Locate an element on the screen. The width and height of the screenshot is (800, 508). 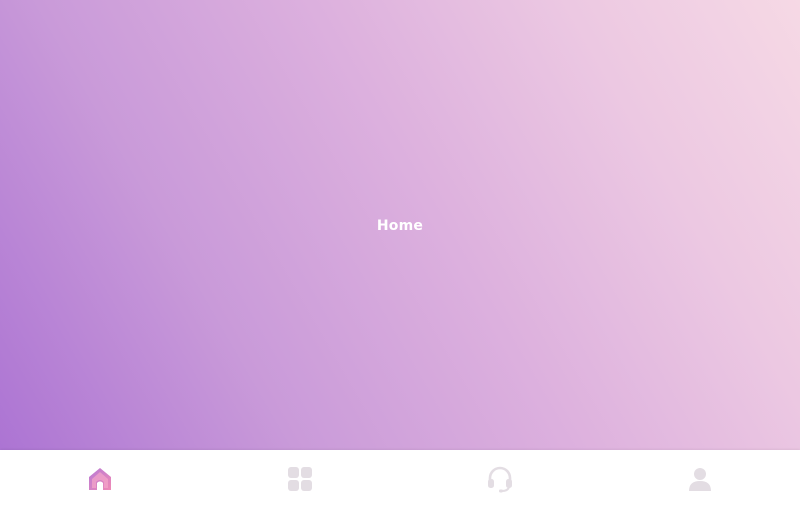
home-icon is located at coordinates (100, 479).